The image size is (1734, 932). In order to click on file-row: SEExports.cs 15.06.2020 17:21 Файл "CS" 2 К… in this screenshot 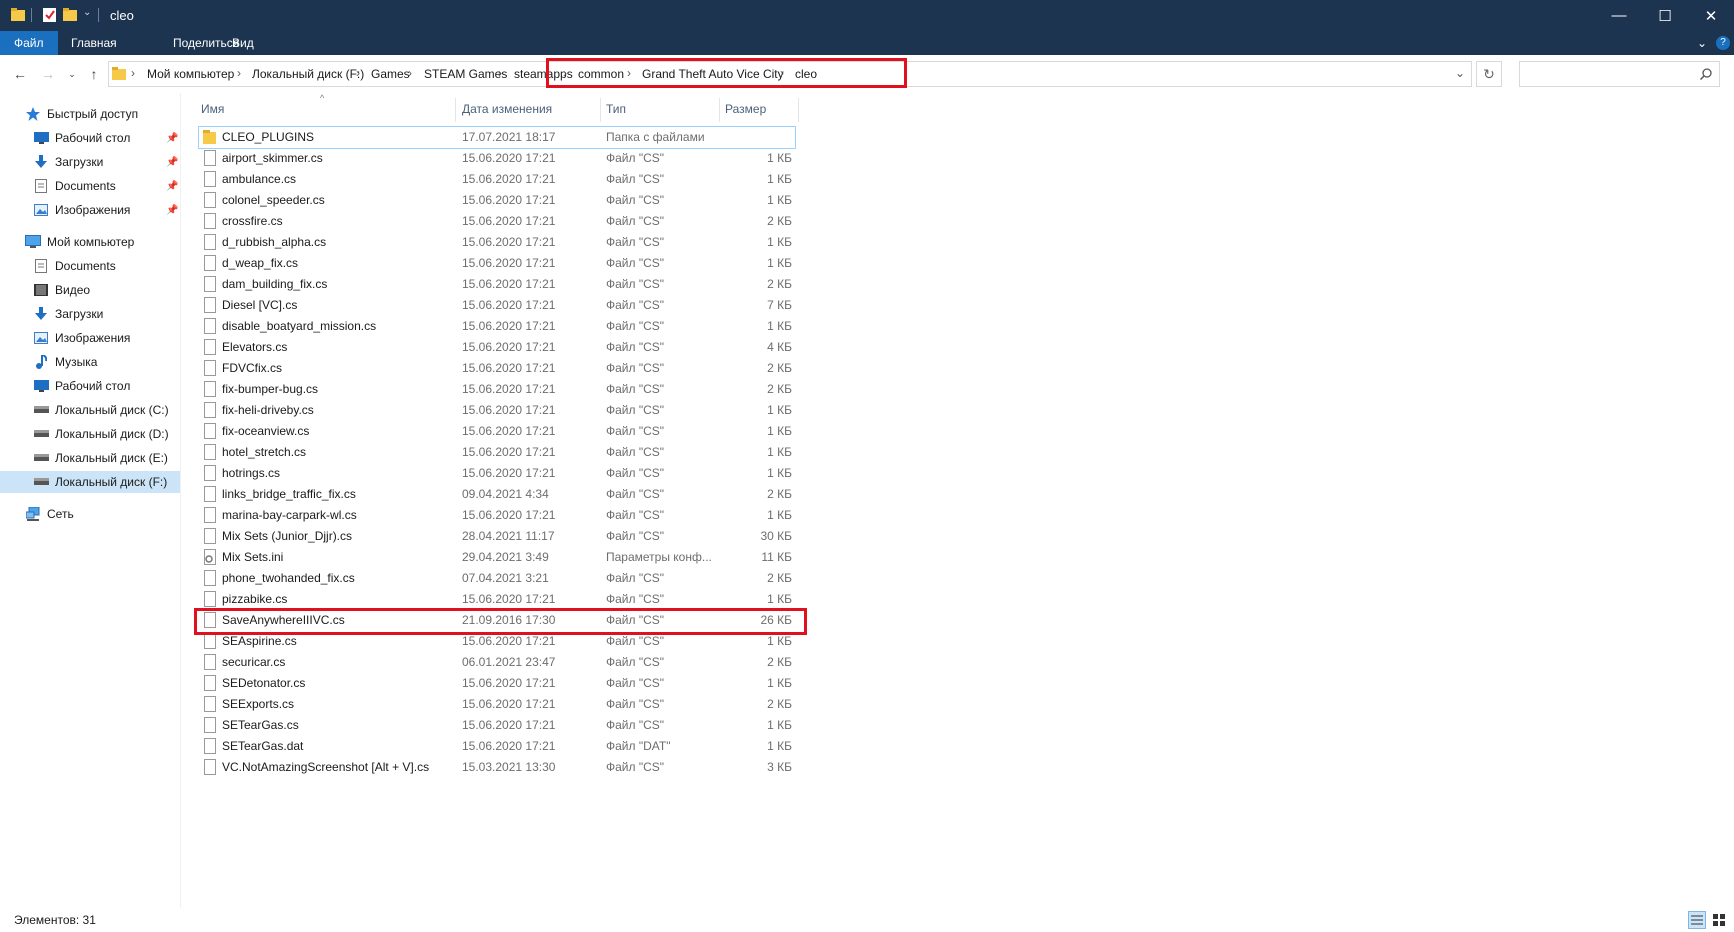, I will do `click(497, 704)`.